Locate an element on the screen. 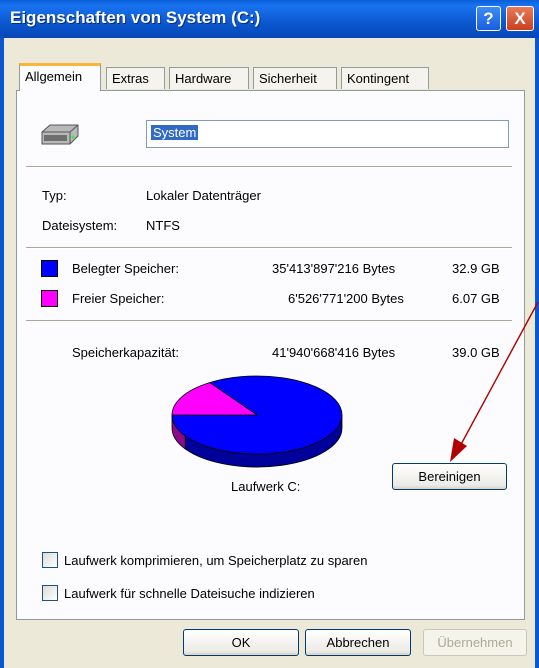  tab-hardware: Hardware is located at coordinates (209, 78).